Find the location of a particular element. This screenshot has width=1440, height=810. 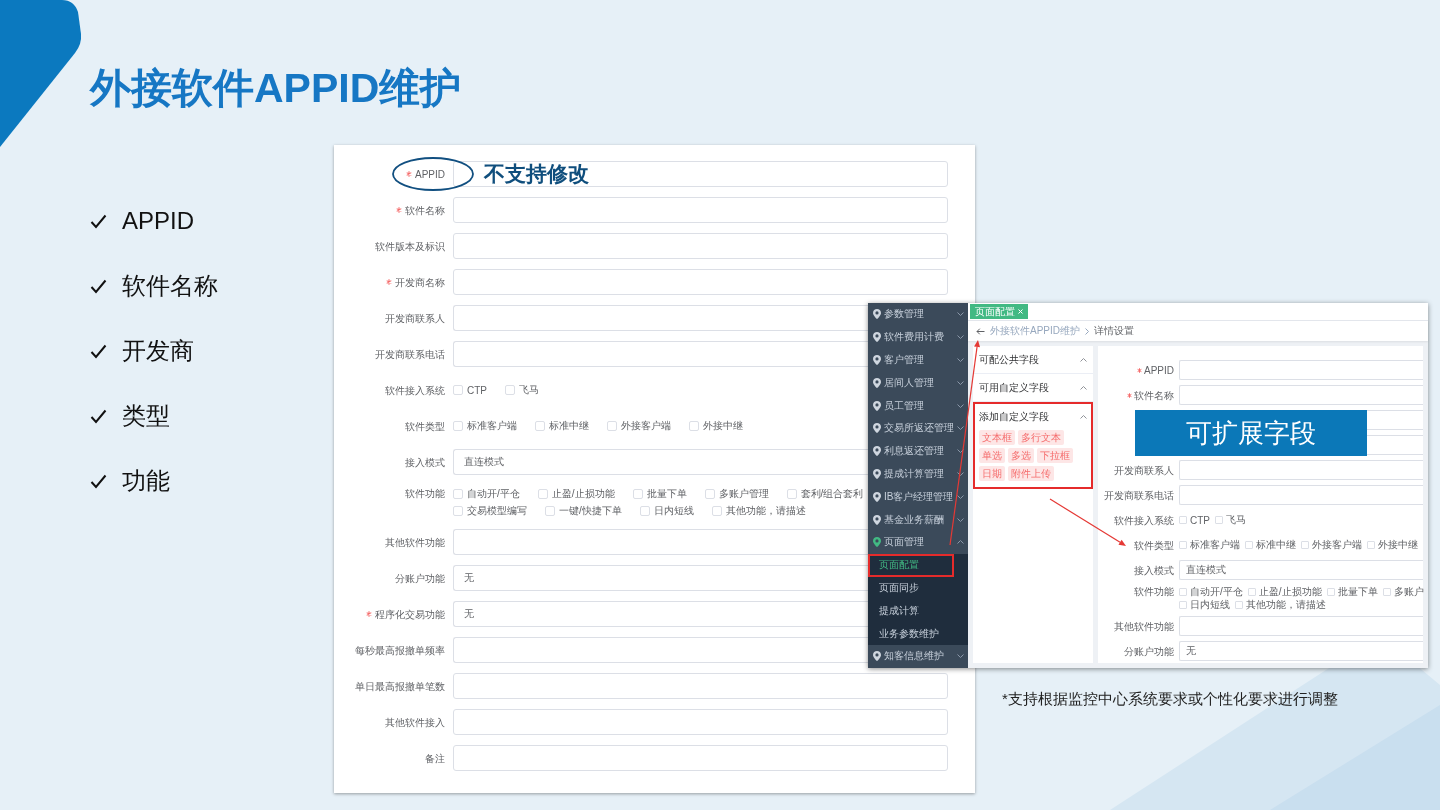

sidebar-item: 软件费用计费 is located at coordinates (918, 337).